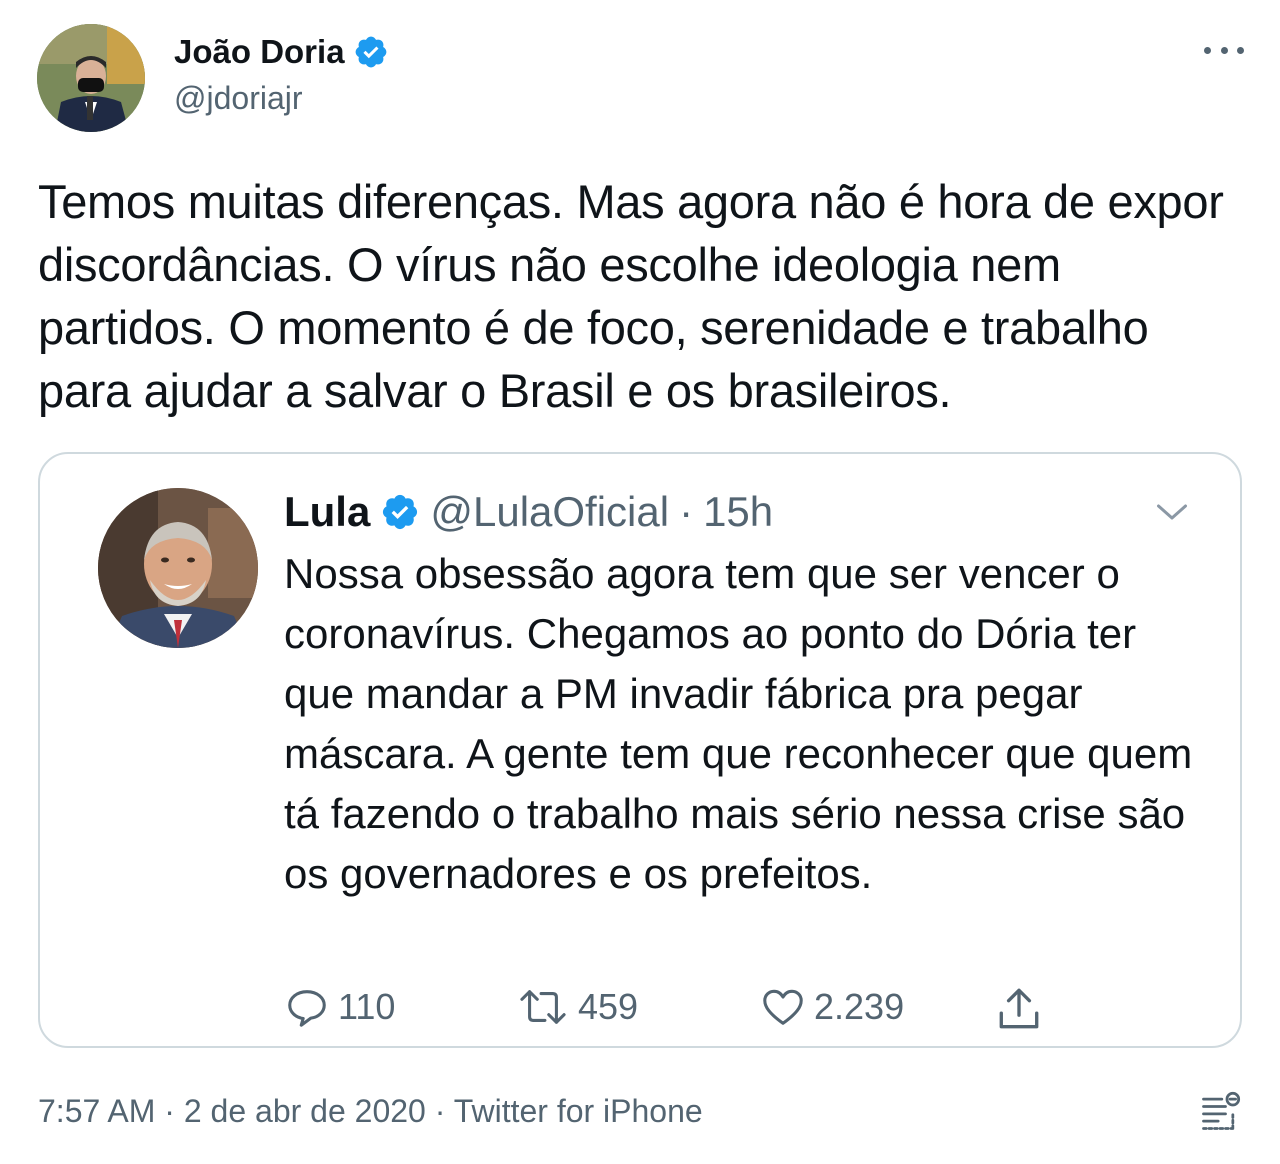 The image size is (1280, 1164). Describe the element at coordinates (367, 1006) in the screenshot. I see `reply-count: 110` at that location.